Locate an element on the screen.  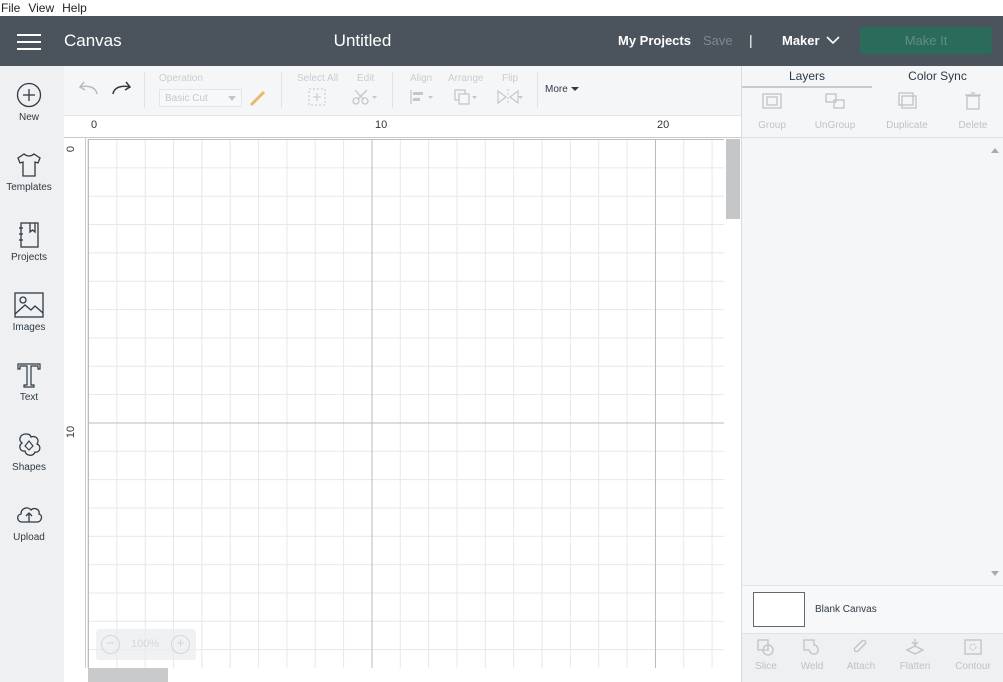
zoom-level: 100% is located at coordinates (145, 644).